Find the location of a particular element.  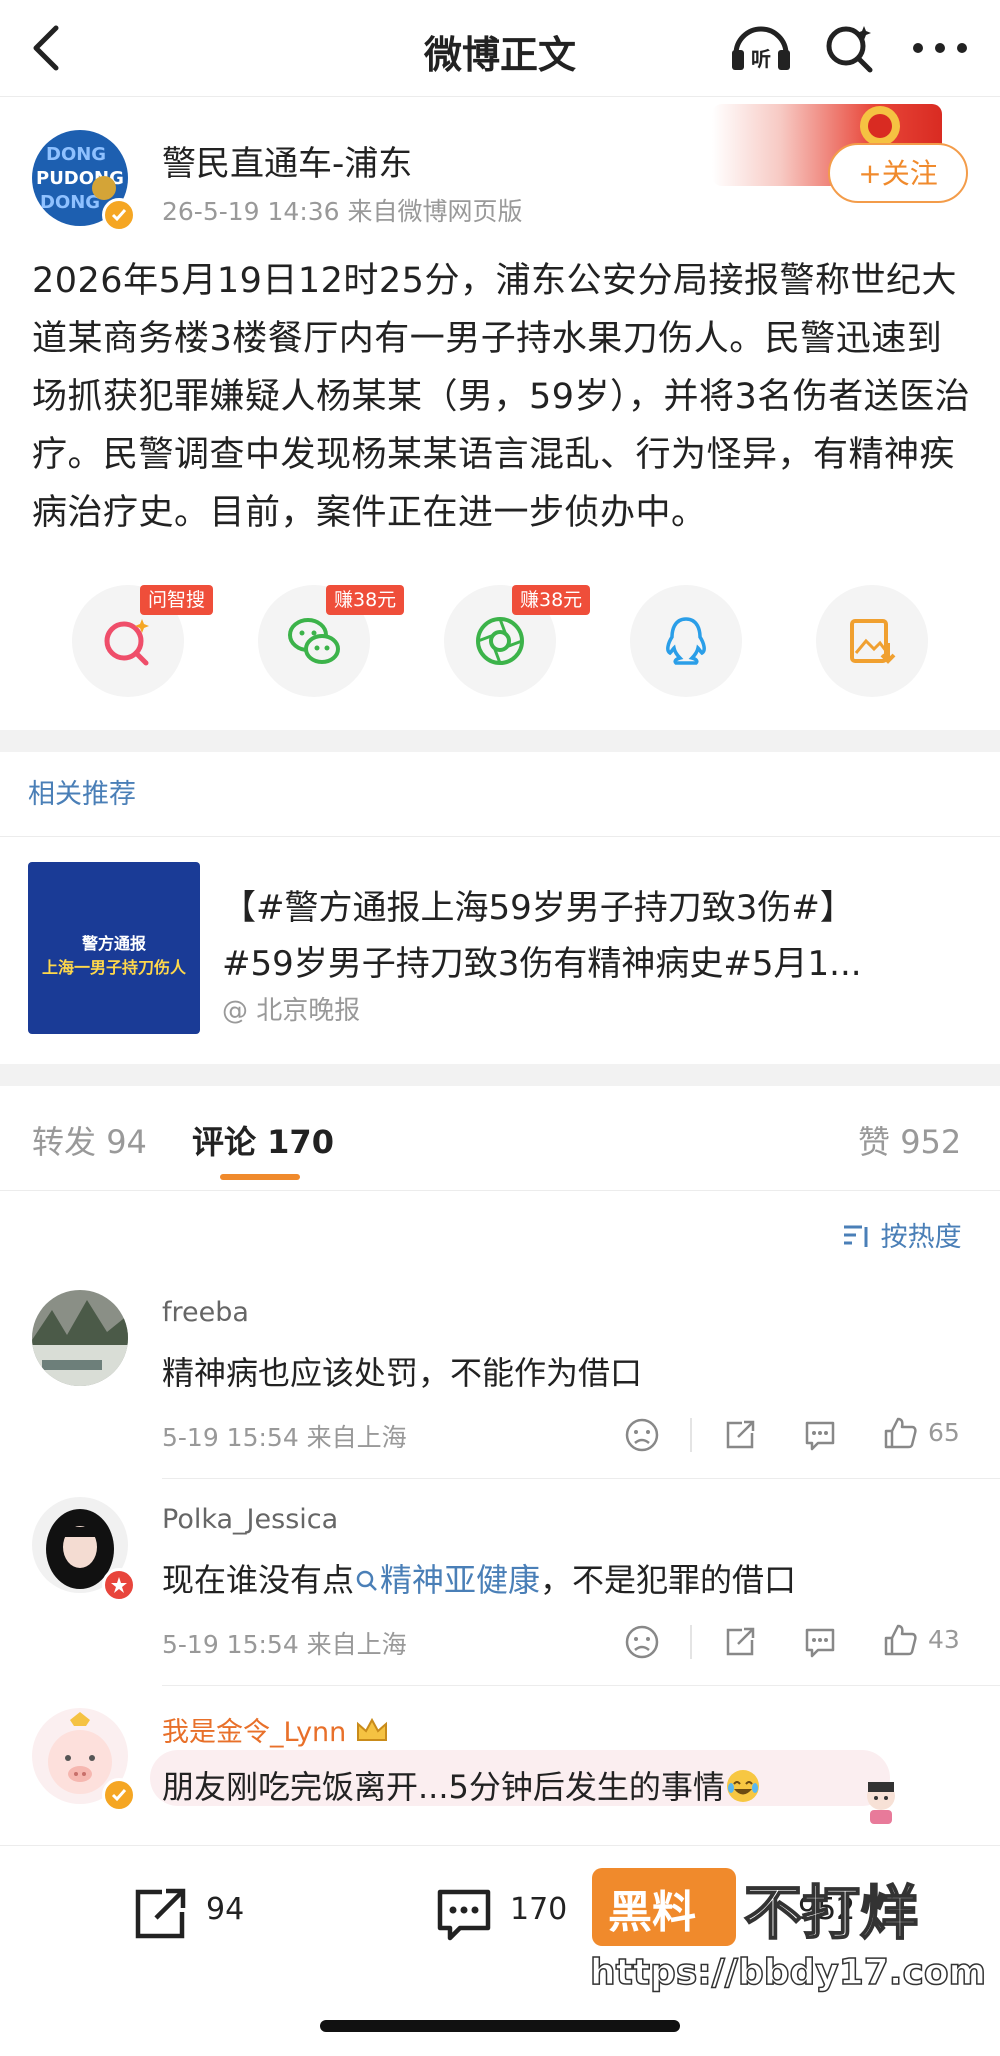

tab-repost-label: 转发 is located at coordinates (64, 1142).